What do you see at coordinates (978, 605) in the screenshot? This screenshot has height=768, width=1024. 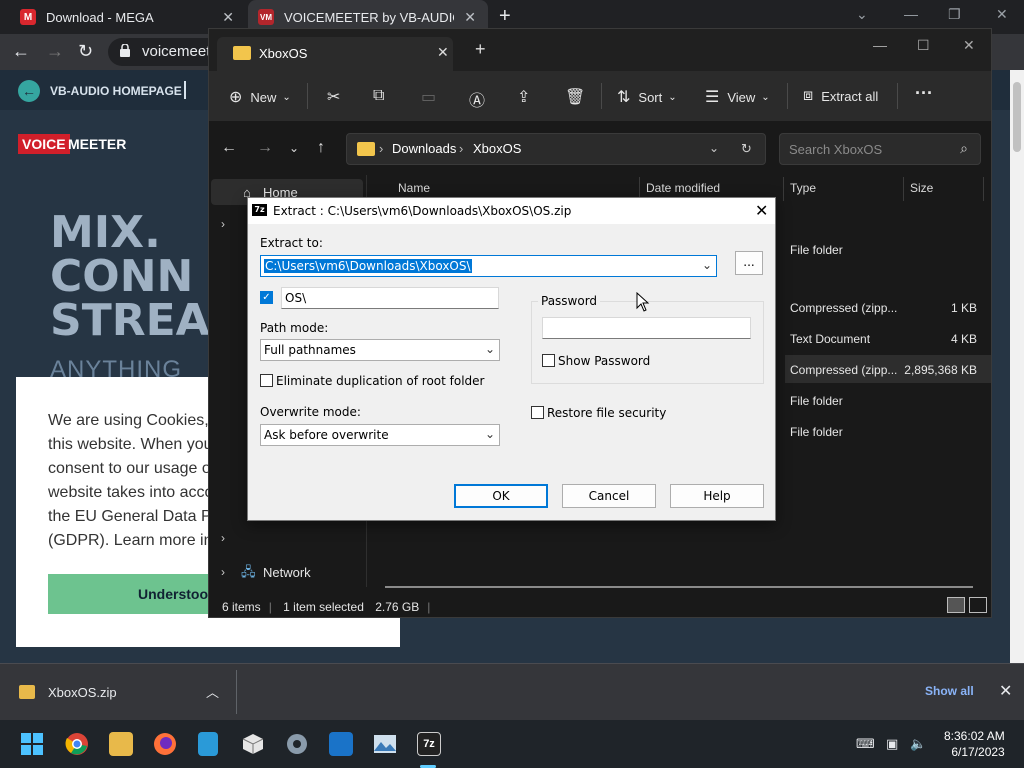 I see `large-icons-view-icon` at bounding box center [978, 605].